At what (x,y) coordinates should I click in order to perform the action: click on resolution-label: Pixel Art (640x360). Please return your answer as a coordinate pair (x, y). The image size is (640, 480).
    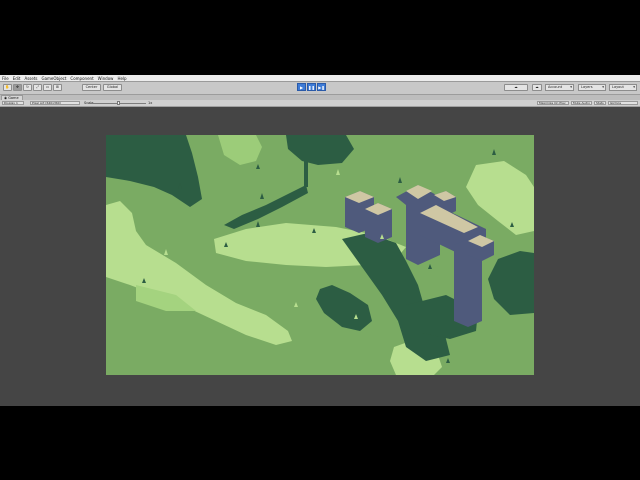
    Looking at the image, I should click on (46, 103).